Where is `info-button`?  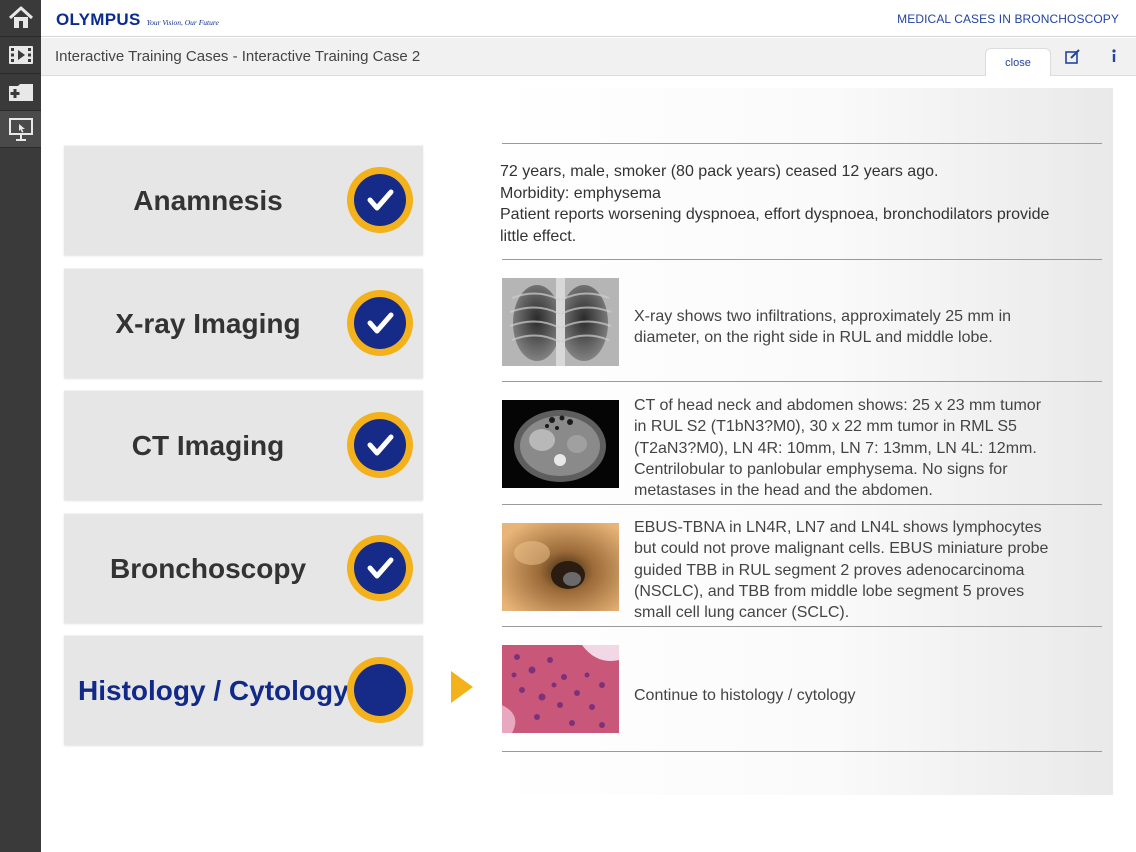
info-button is located at coordinates (1114, 56).